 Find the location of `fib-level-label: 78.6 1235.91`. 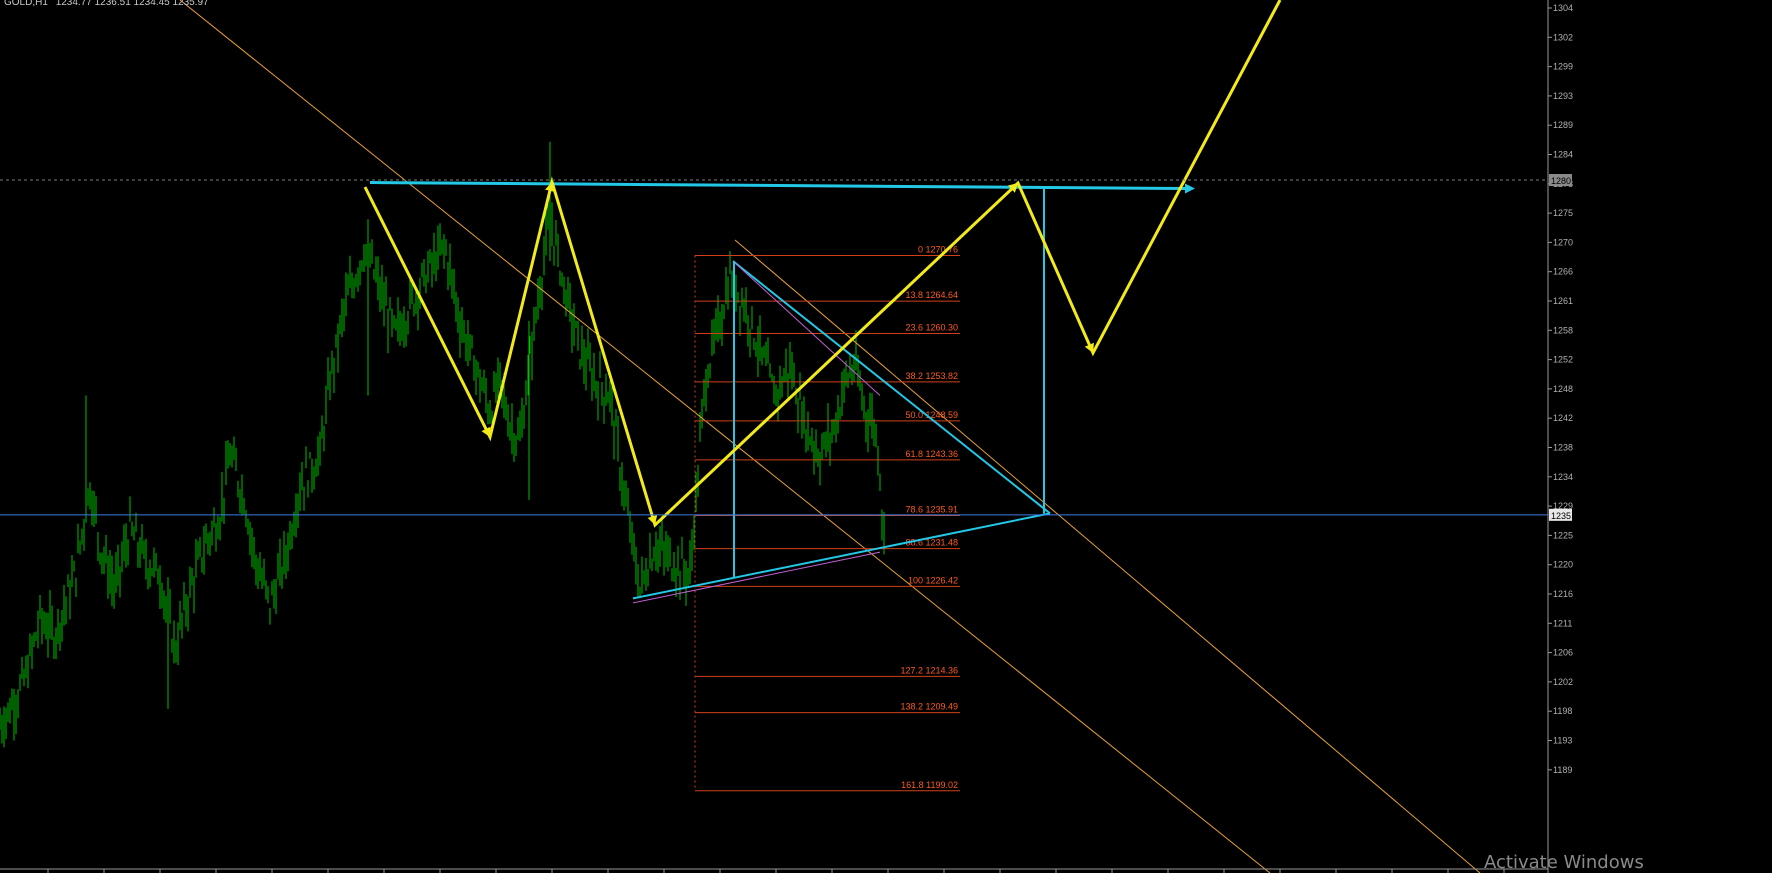

fib-level-label: 78.6 1235.91 is located at coordinates (931, 510).